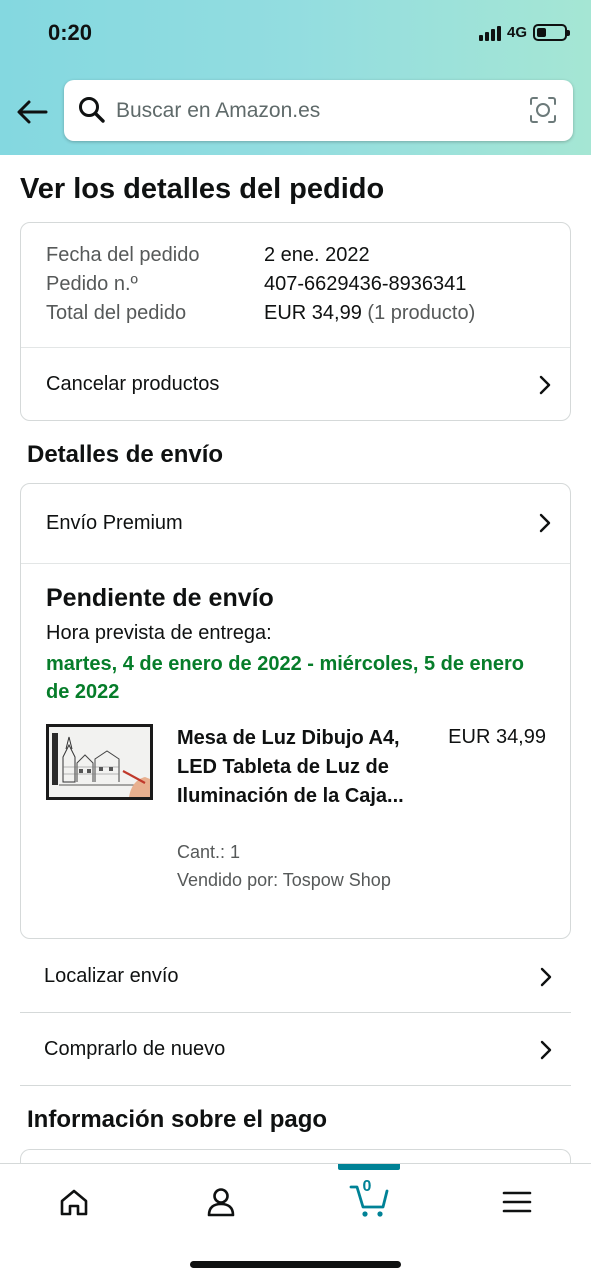 Image resolution: width=591 pixels, height=1280 pixels. I want to click on order-total-value: EUR 34,99 (1 producto), so click(369, 313).